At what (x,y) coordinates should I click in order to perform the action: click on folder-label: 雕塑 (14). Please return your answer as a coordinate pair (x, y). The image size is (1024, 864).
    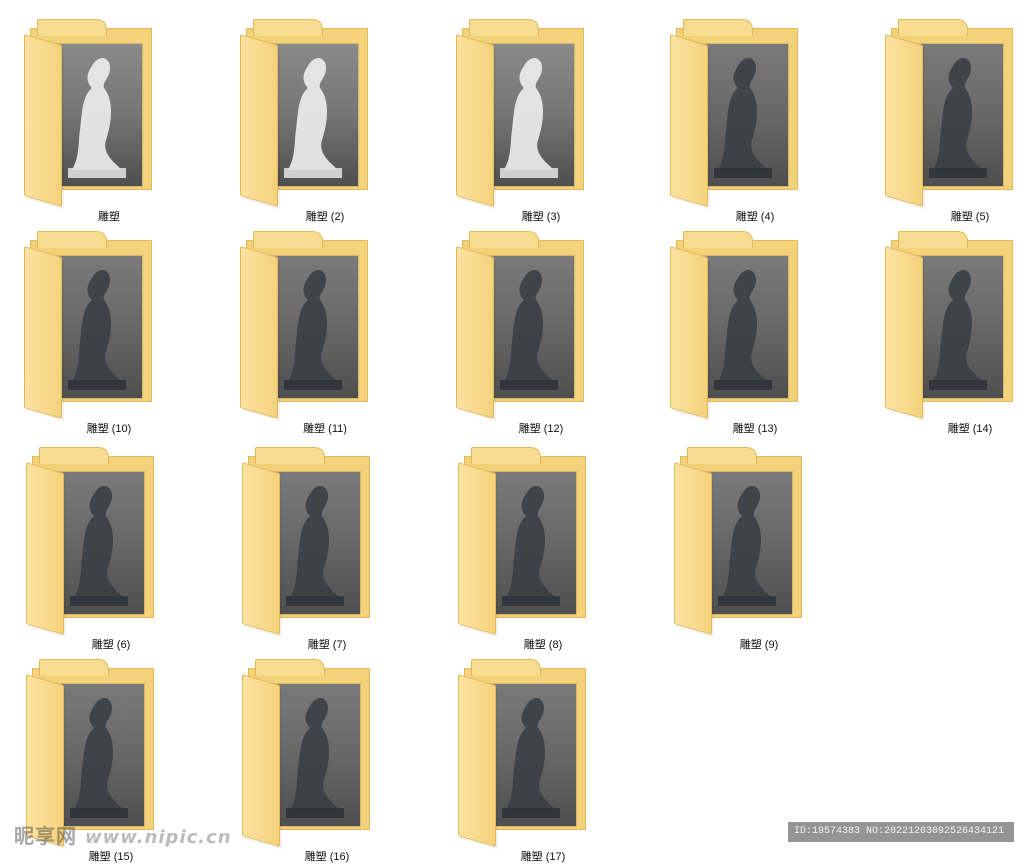
    Looking at the image, I should click on (970, 429).